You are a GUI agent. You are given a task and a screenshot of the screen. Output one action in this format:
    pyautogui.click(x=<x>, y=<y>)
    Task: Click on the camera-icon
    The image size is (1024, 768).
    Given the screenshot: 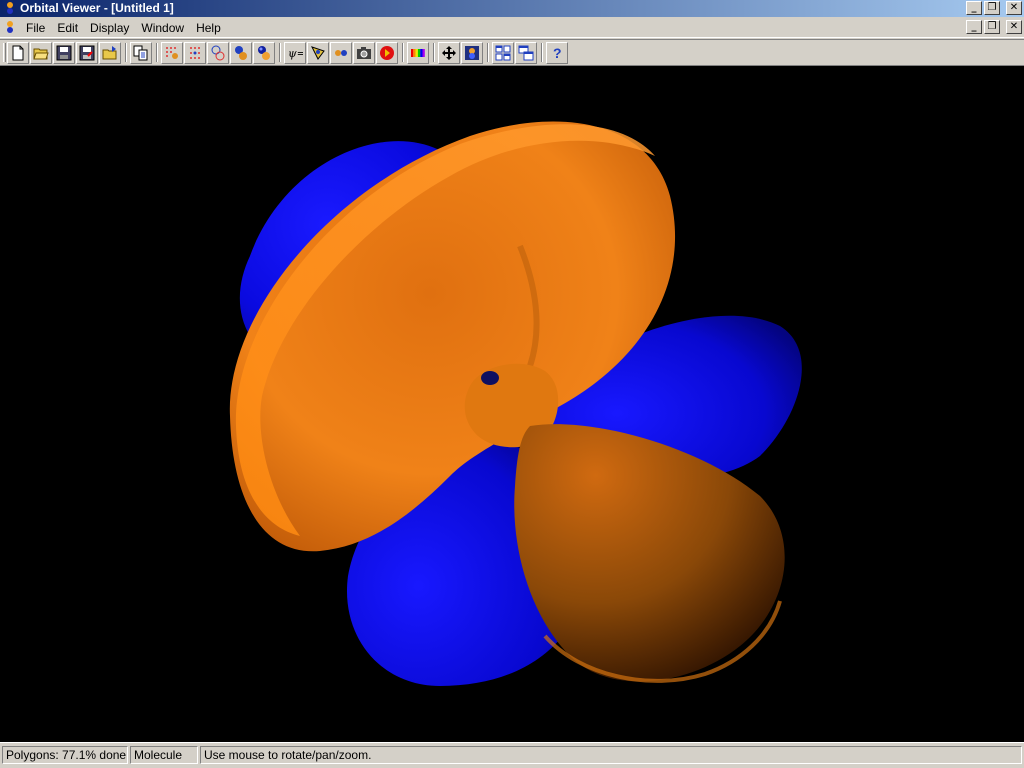 What is the action you would take?
    pyautogui.click(x=364, y=53)
    